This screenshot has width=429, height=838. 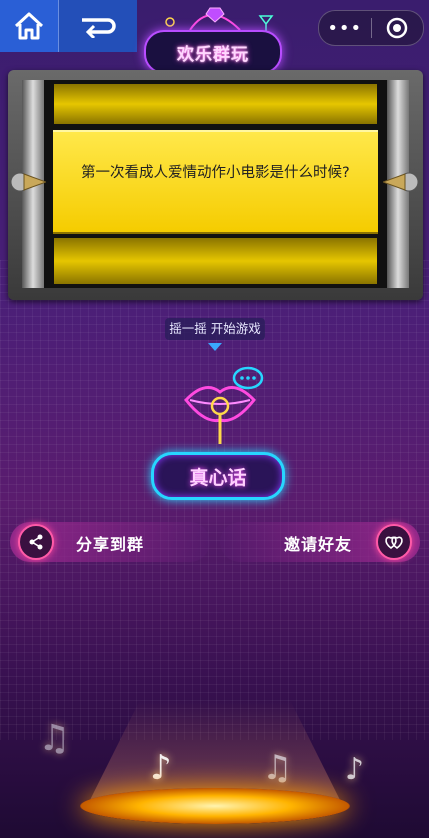 I want to click on close-target-button, so click(x=397, y=28).